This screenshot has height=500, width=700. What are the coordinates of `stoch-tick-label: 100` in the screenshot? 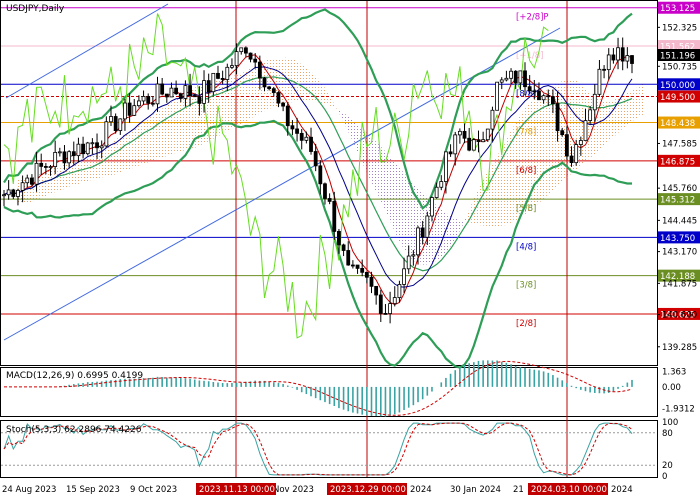 It's located at (670, 423).